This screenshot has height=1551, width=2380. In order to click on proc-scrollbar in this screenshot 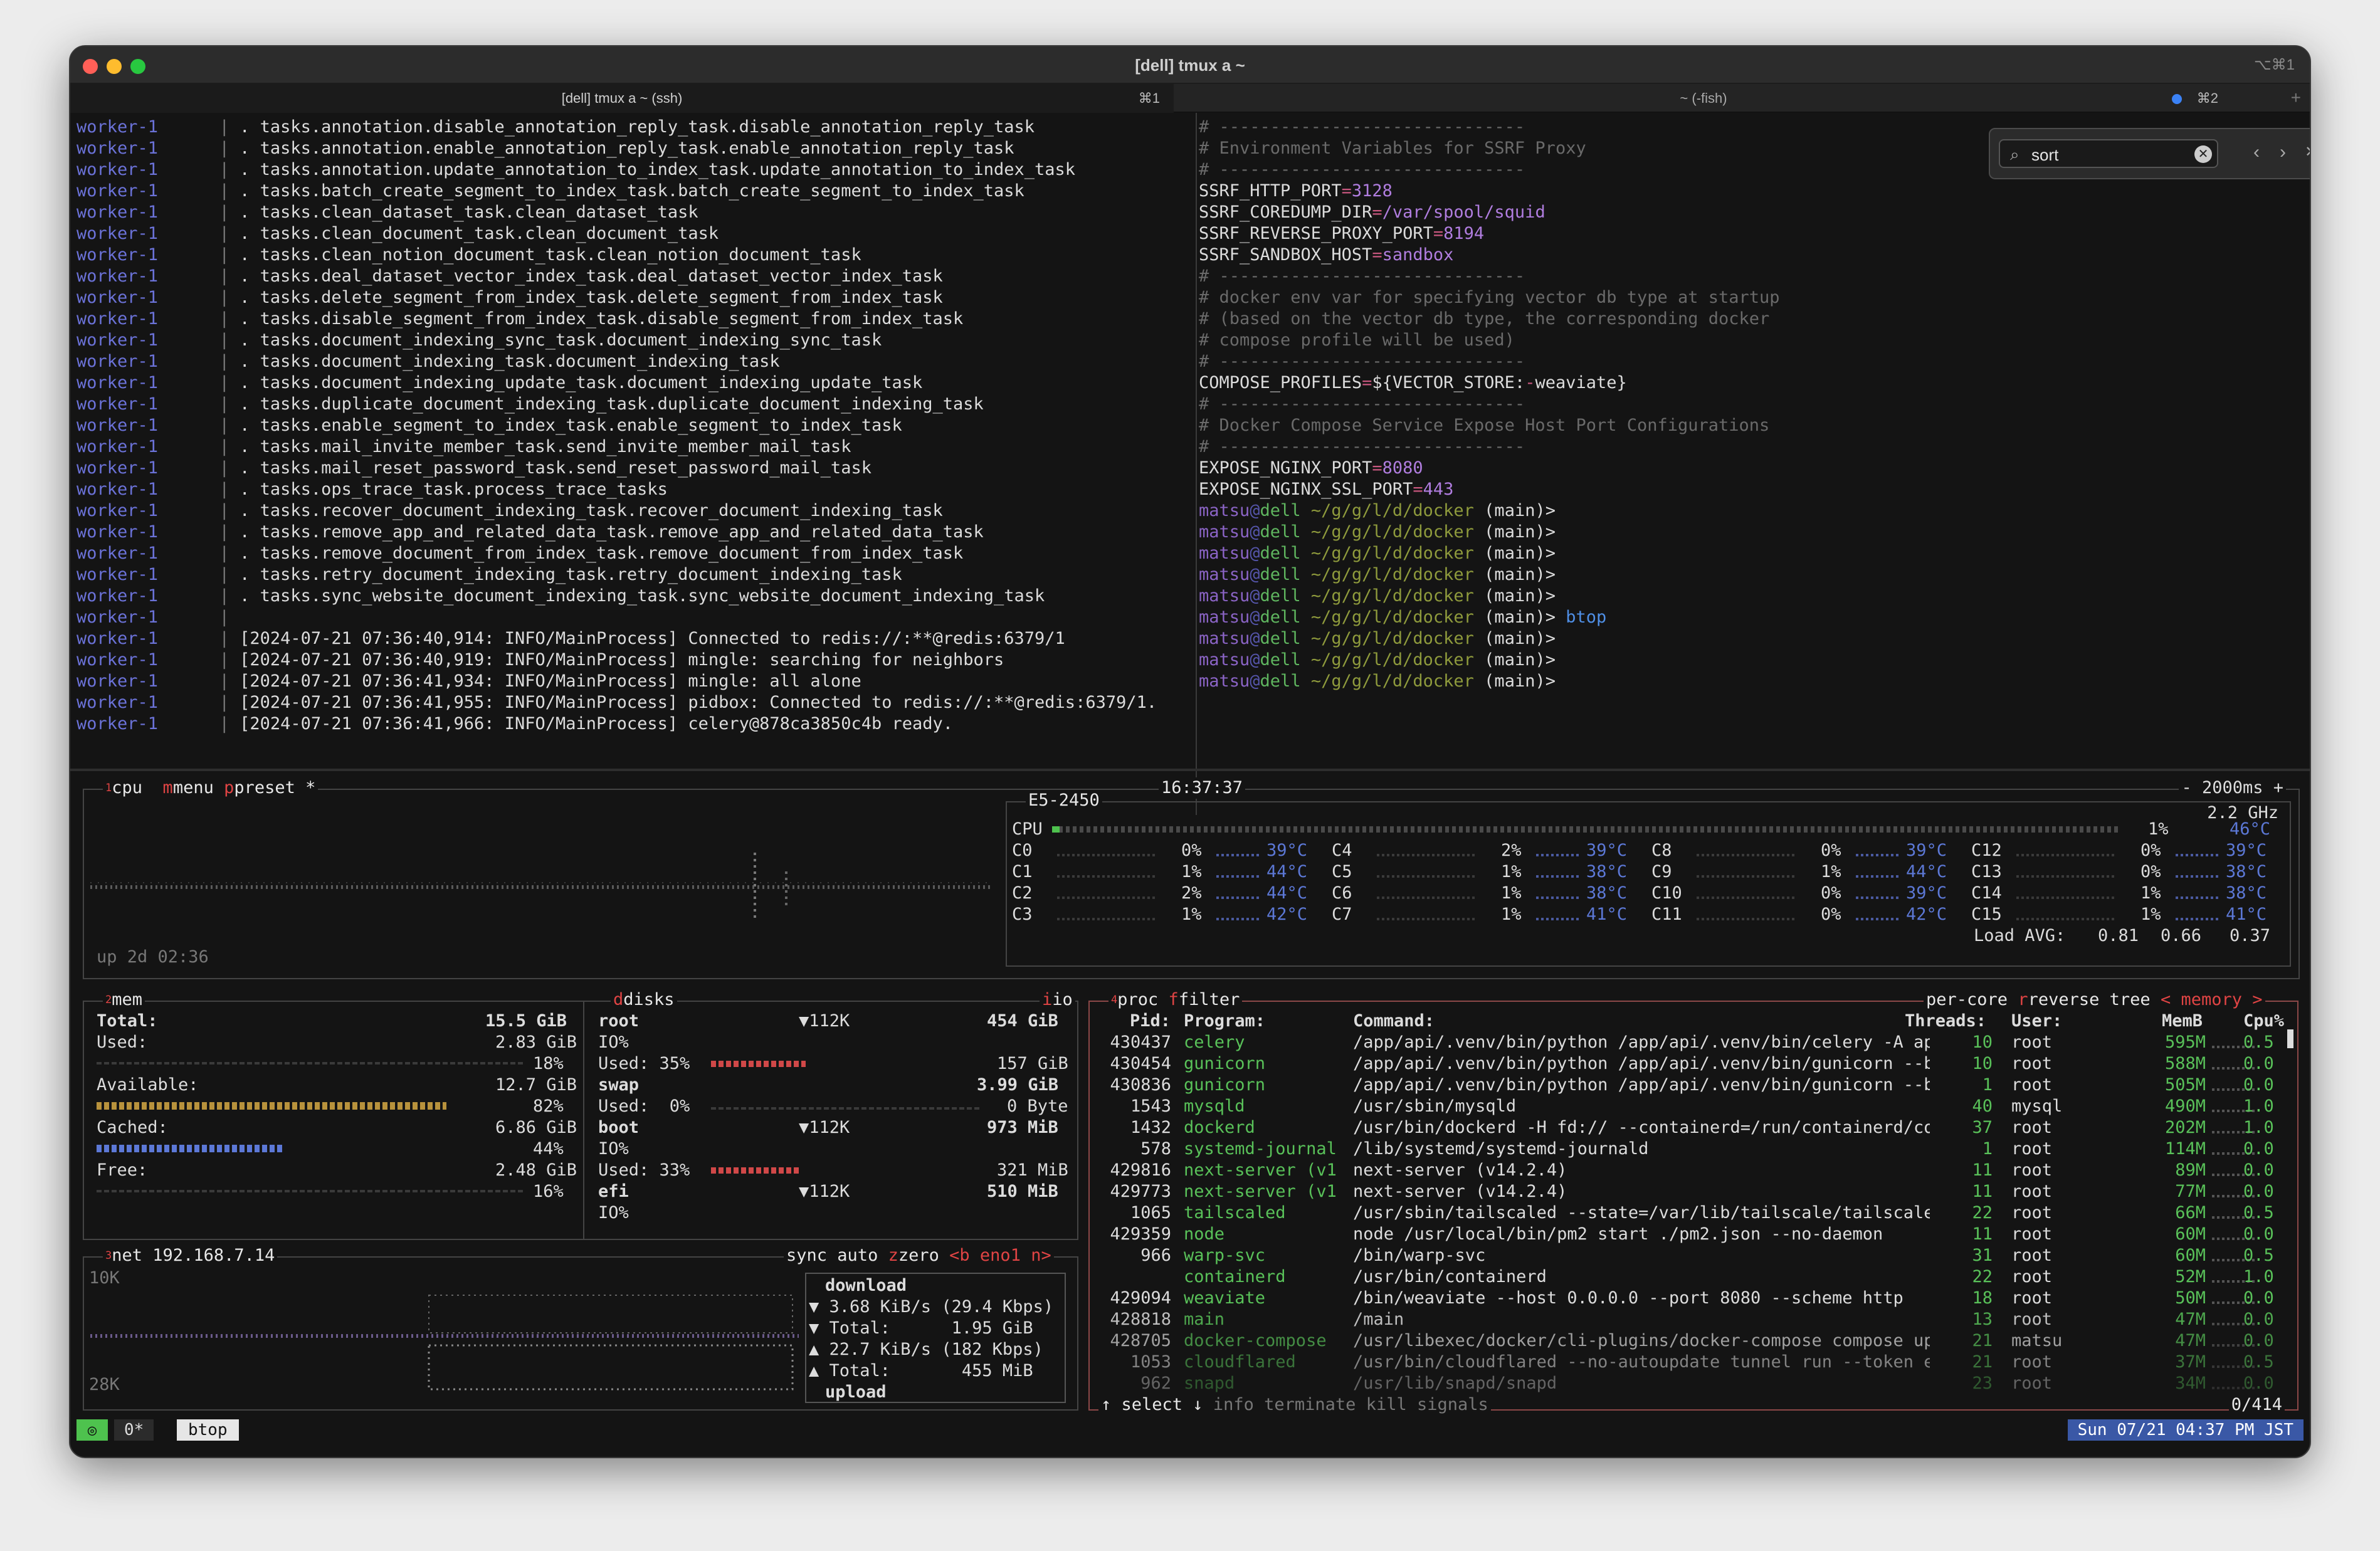, I will do `click(2290, 1038)`.